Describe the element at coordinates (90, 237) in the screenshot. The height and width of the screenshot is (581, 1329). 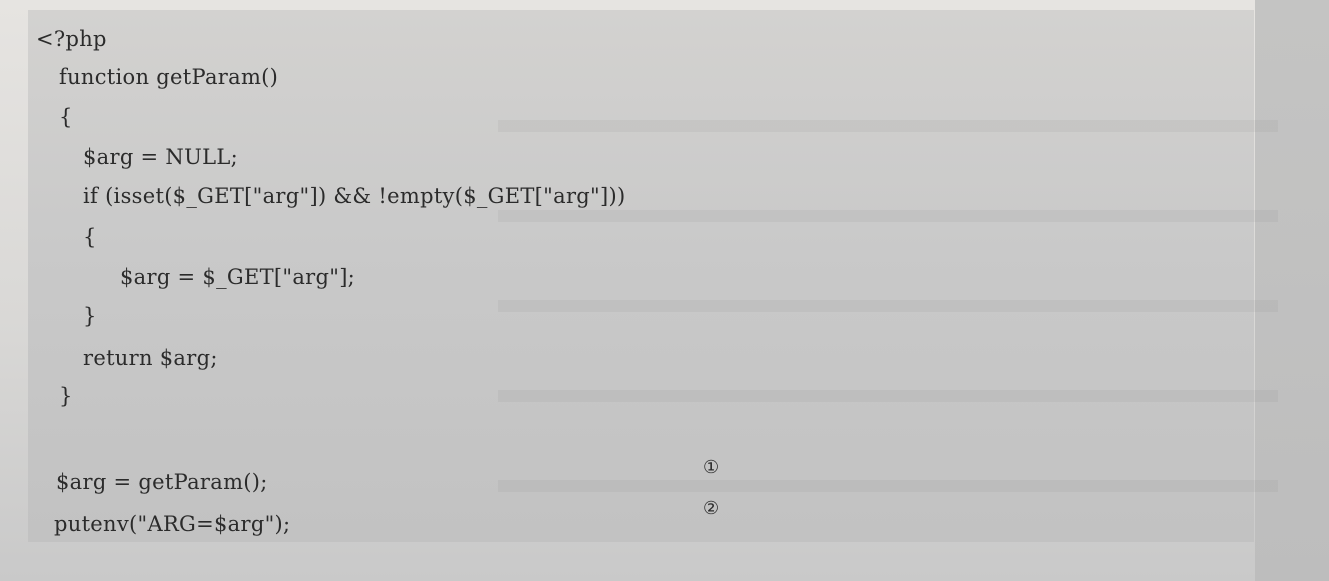
I see `code-line-if-open-brace: {` at that location.